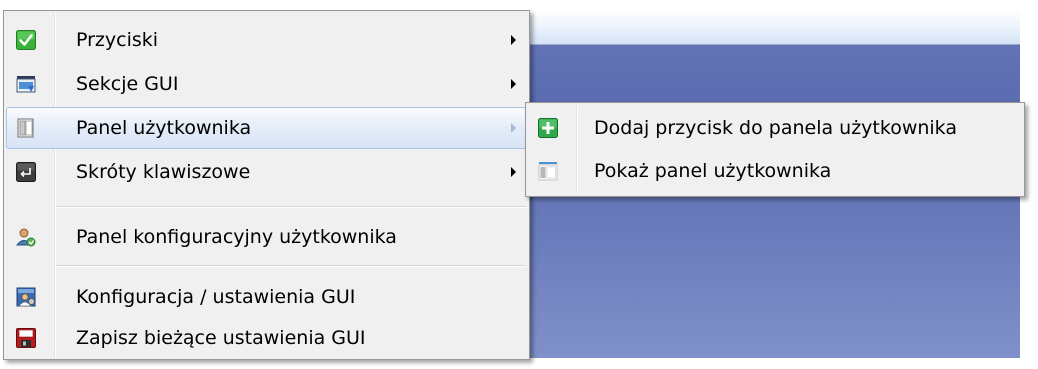  What do you see at coordinates (26, 128) in the screenshot?
I see `user-panel-icon` at bounding box center [26, 128].